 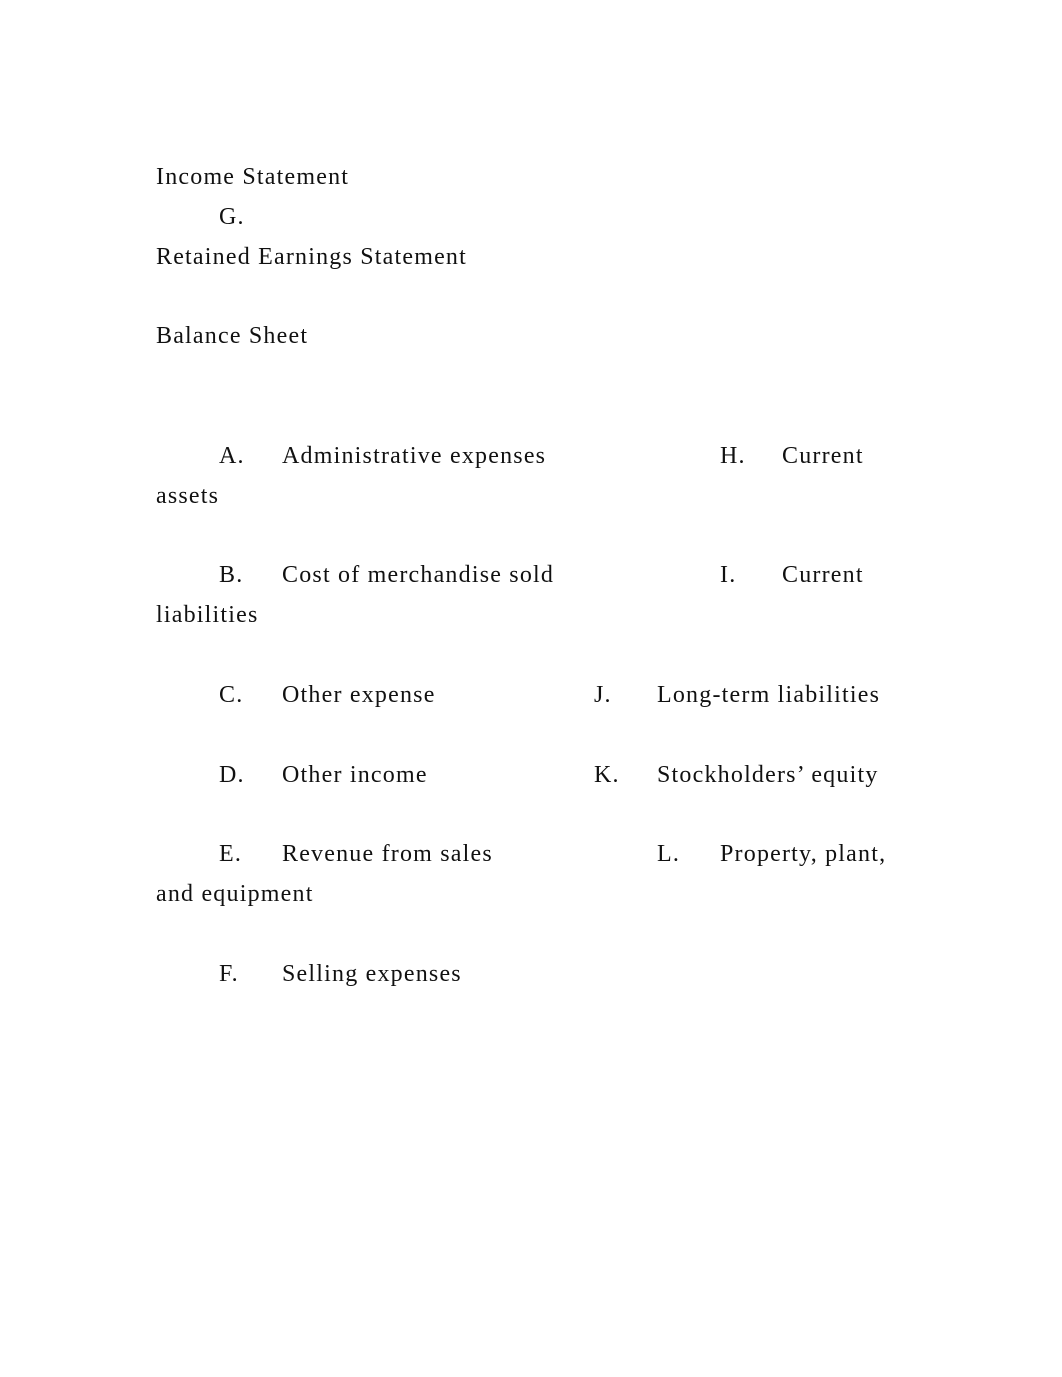 What do you see at coordinates (232, 217) in the screenshot?
I see `item-g-letter: G.` at bounding box center [232, 217].